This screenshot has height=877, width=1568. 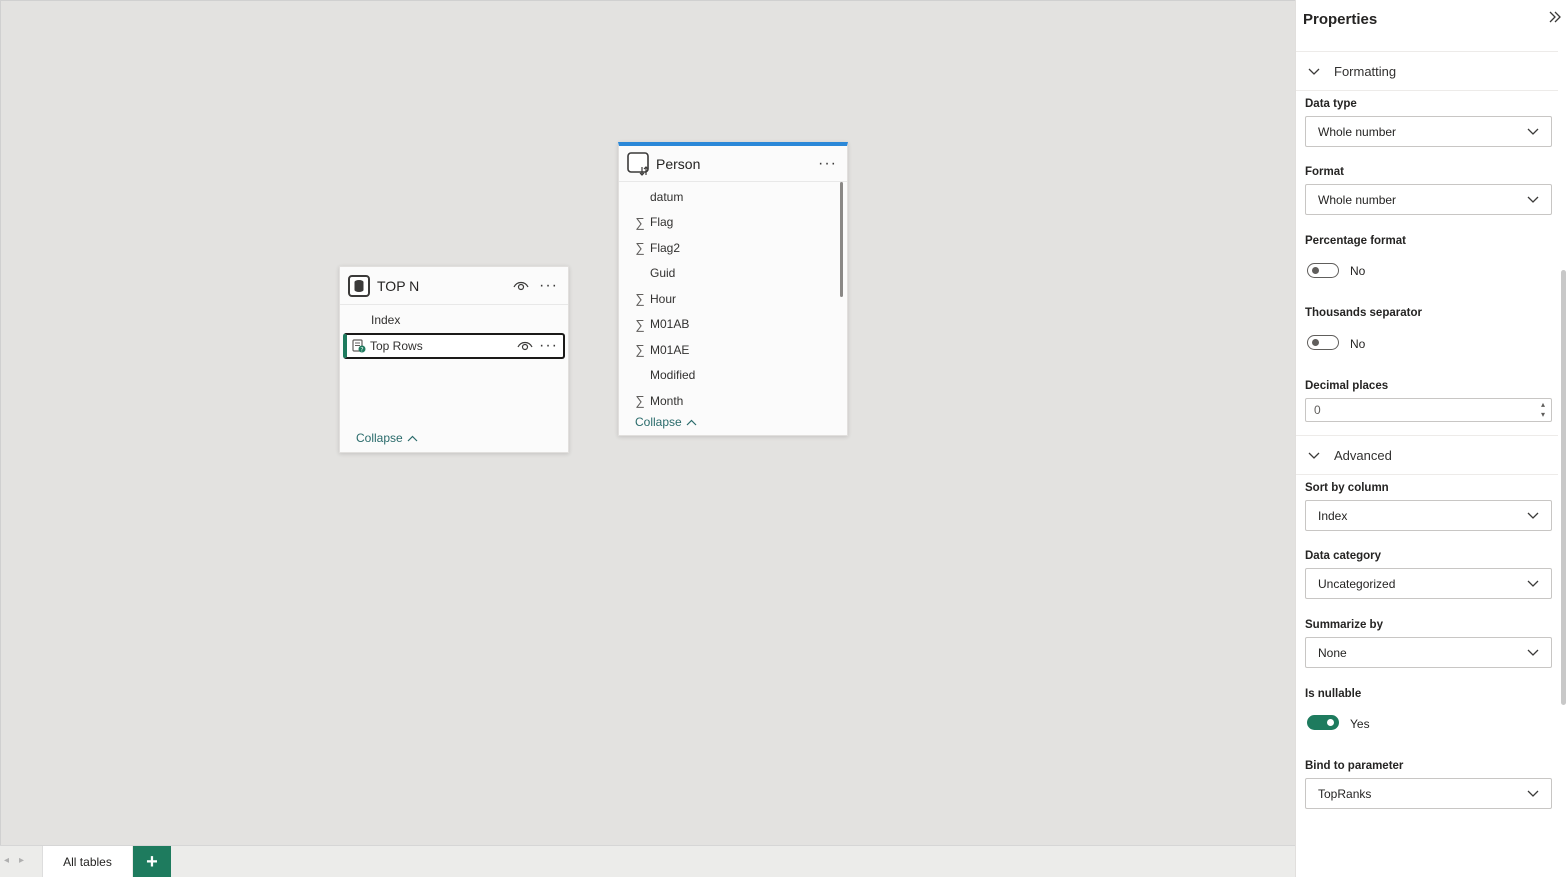 I want to click on plus-icon: +, so click(x=152, y=861).